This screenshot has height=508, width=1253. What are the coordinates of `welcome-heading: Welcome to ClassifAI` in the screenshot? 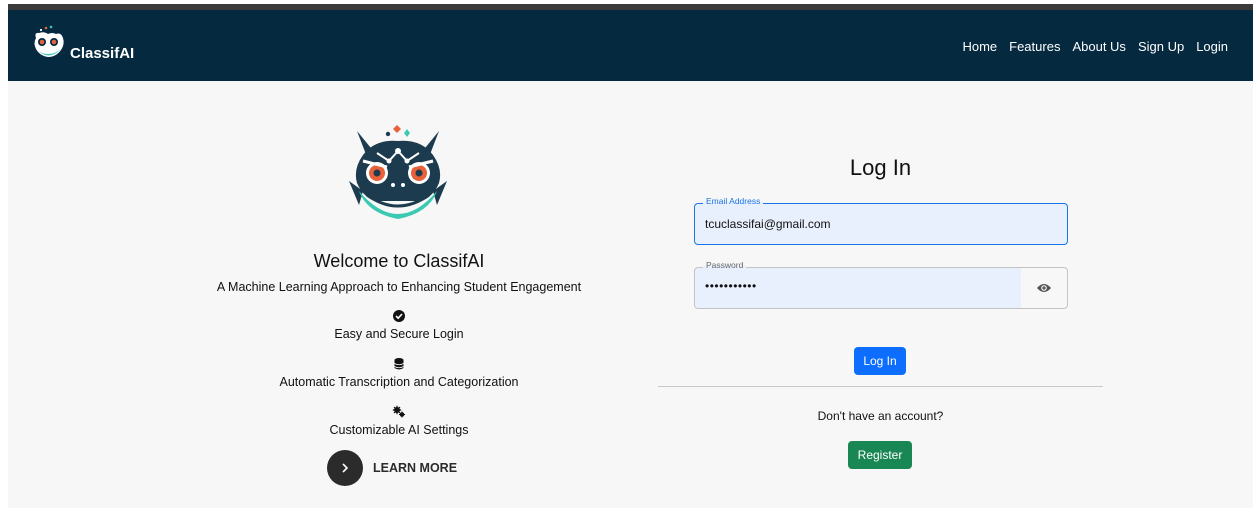 It's located at (399, 261).